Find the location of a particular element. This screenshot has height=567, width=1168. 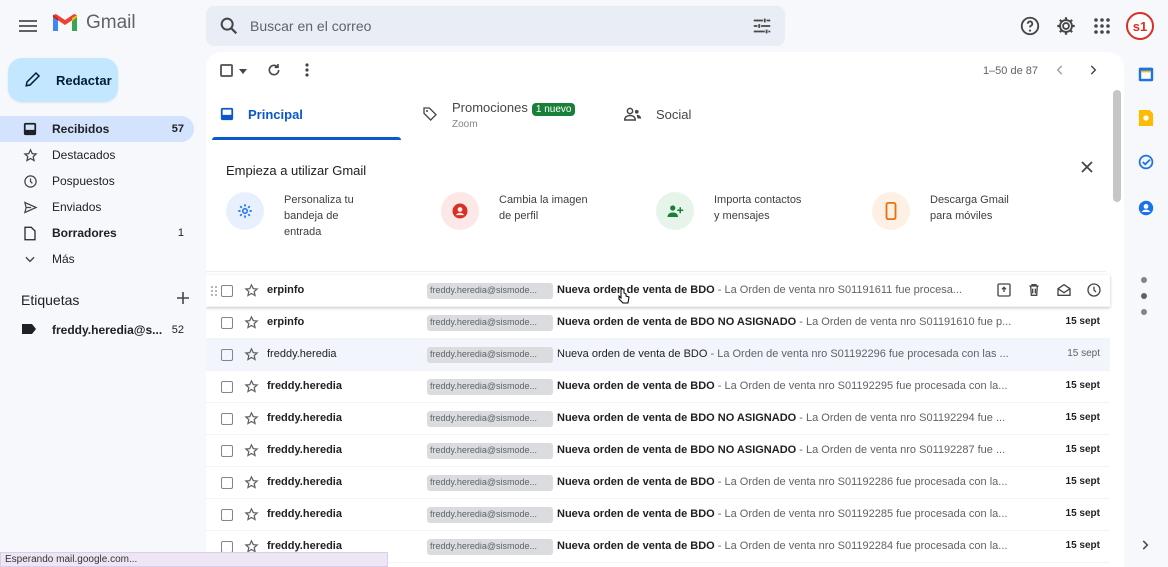

onboarding-title: Empieza a utilizar Gmail is located at coordinates (296, 170).